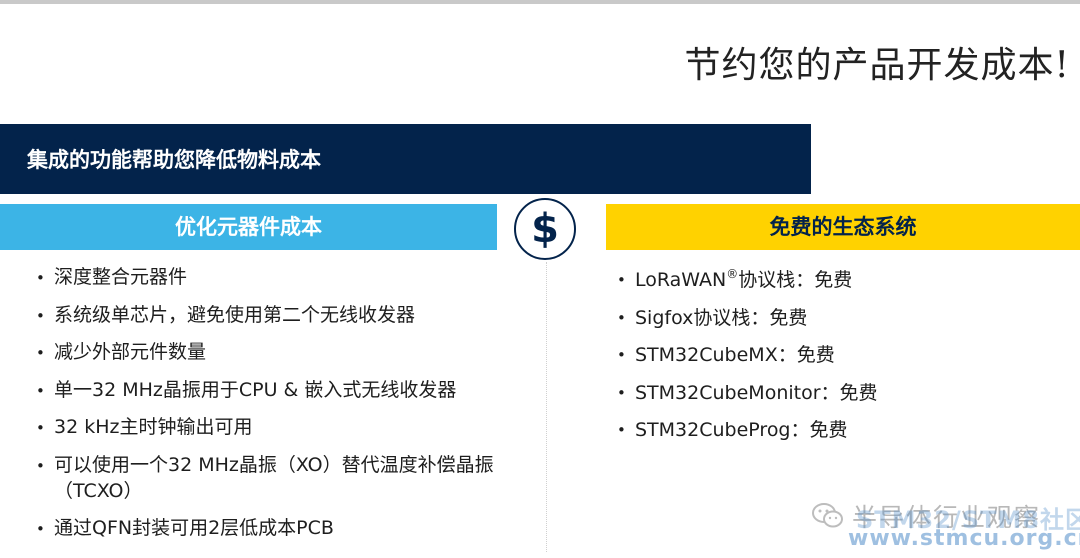 This screenshot has height=558, width=1080. What do you see at coordinates (255, 389) in the screenshot?
I see `list-item-text: 单一32 MHz晶振用于CPU & 嵌入式无线收发器` at bounding box center [255, 389].